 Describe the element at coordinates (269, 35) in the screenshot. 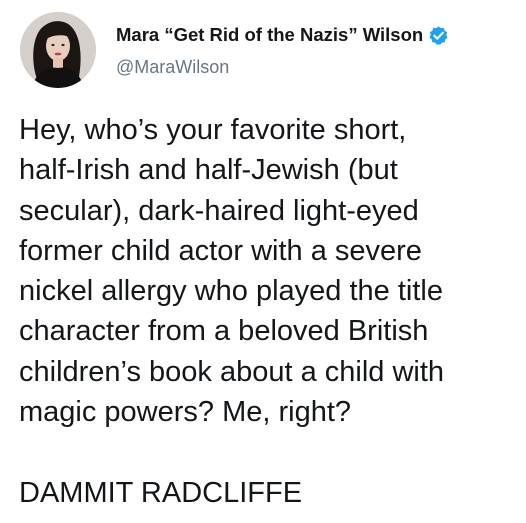

I see `author-display-name: Mara “Get Rid of the Nazis” Wilson` at that location.